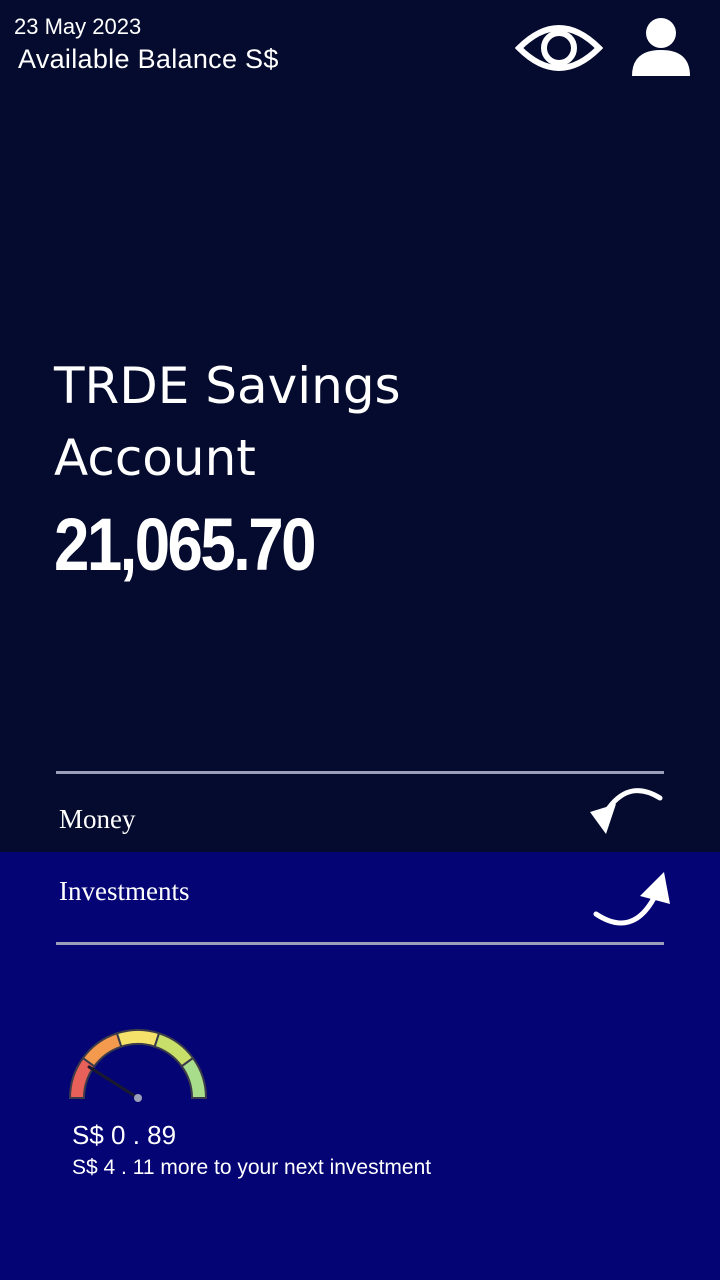 Image resolution: width=720 pixels, height=1280 pixels. I want to click on investments-nav-item: Investments, so click(363, 894).